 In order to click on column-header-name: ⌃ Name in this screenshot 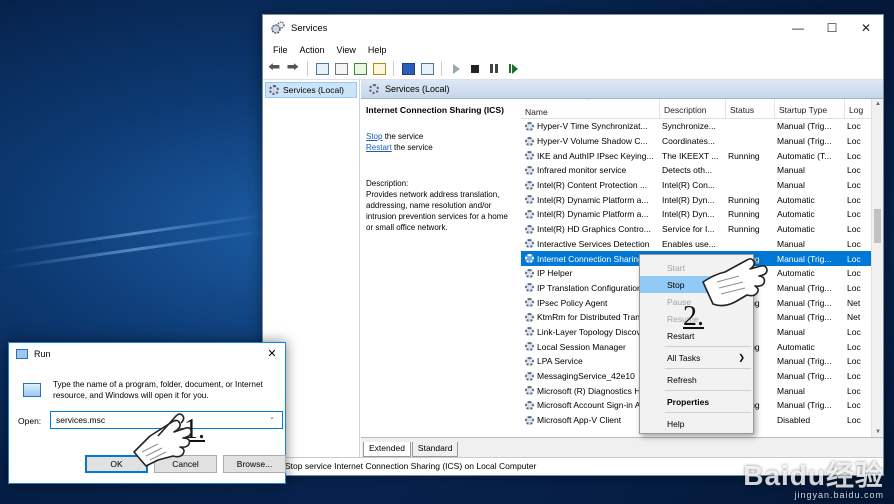, I will do `click(590, 108)`.